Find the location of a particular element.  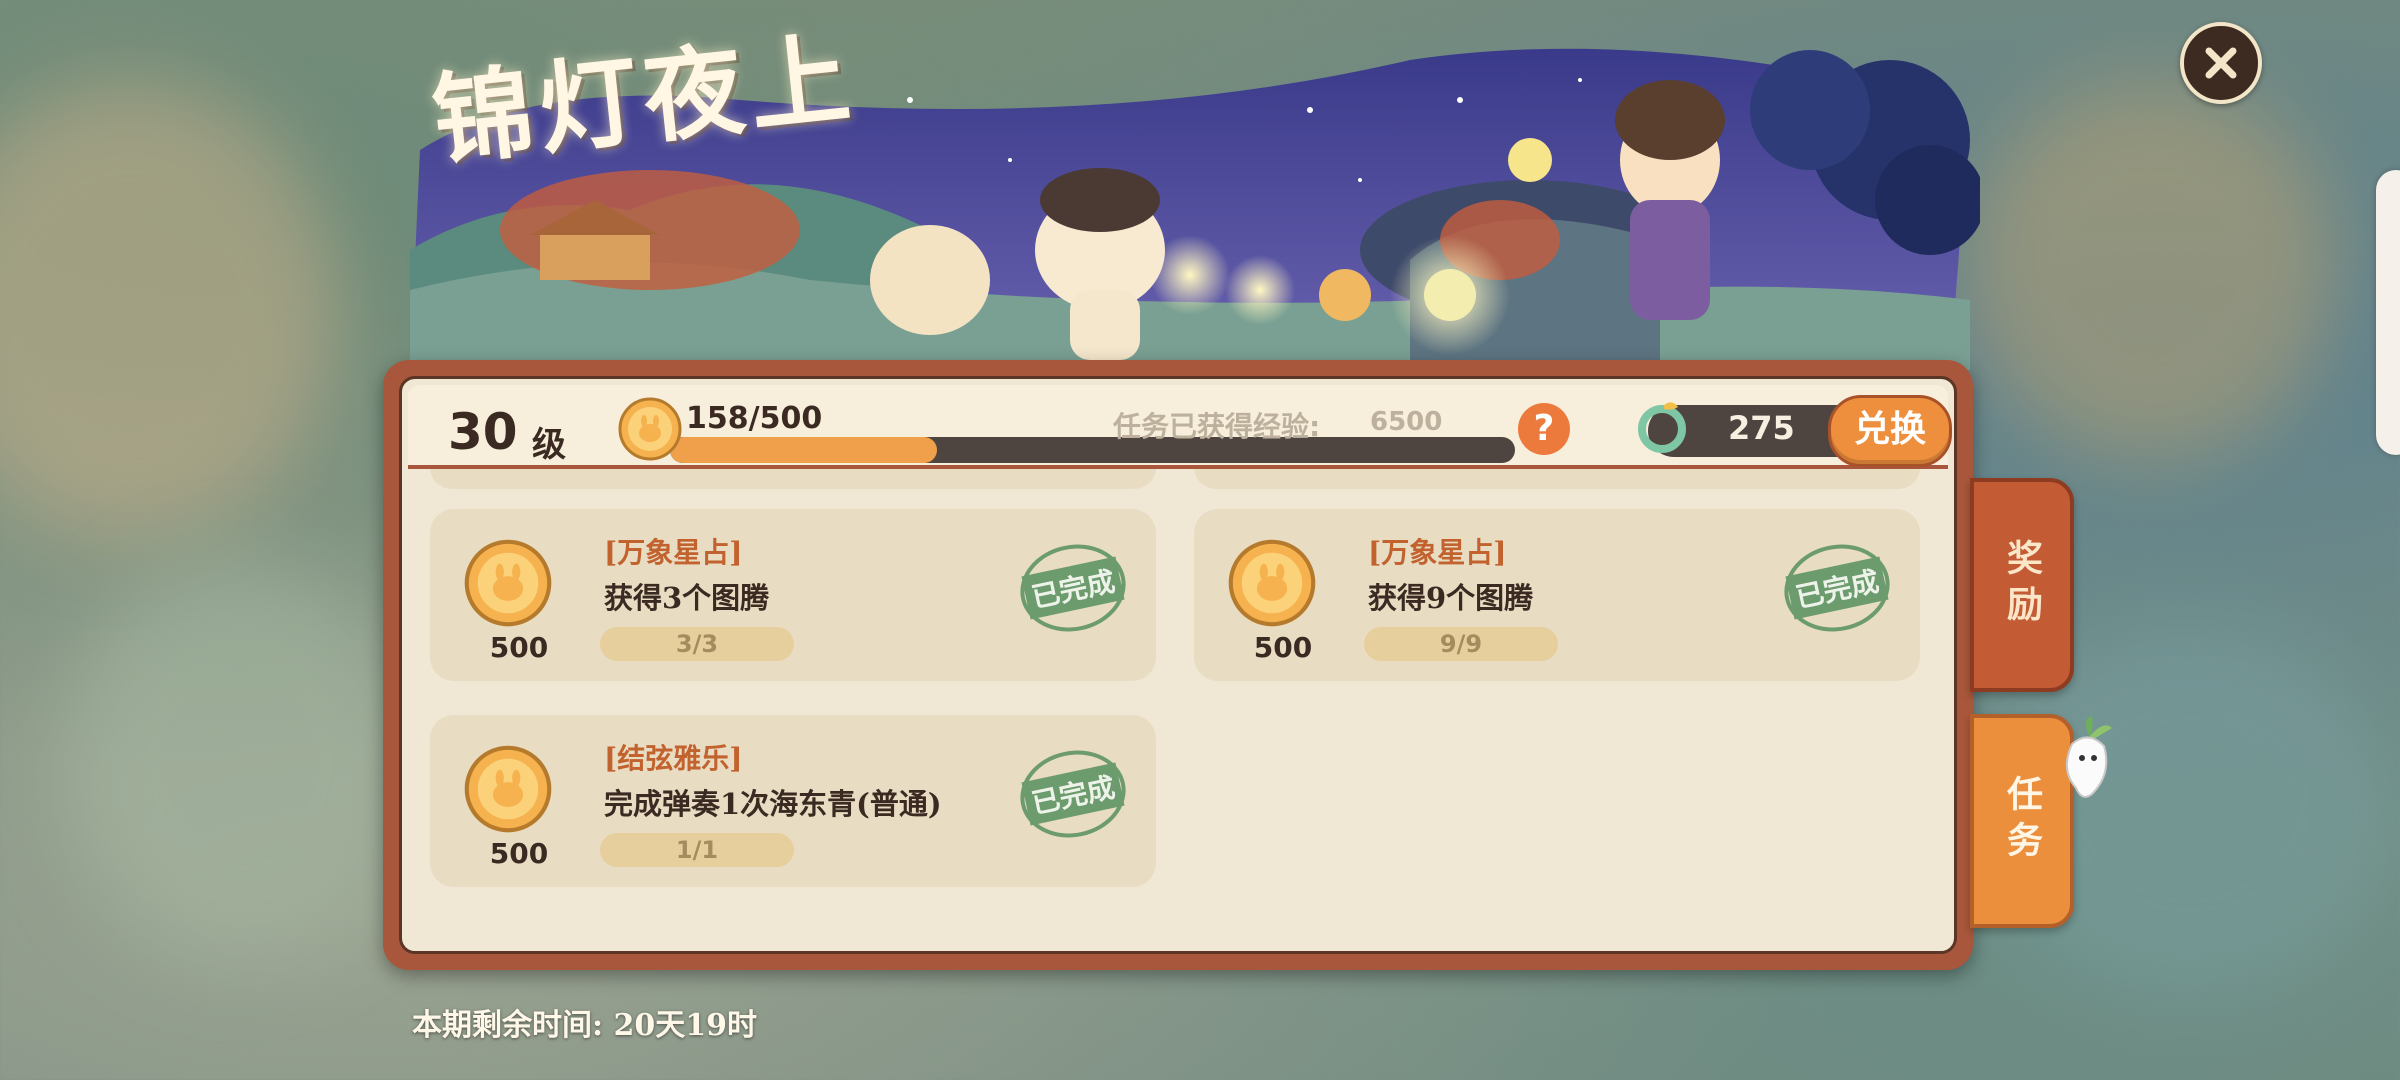

side-panel-handle is located at coordinates (2388, 312).